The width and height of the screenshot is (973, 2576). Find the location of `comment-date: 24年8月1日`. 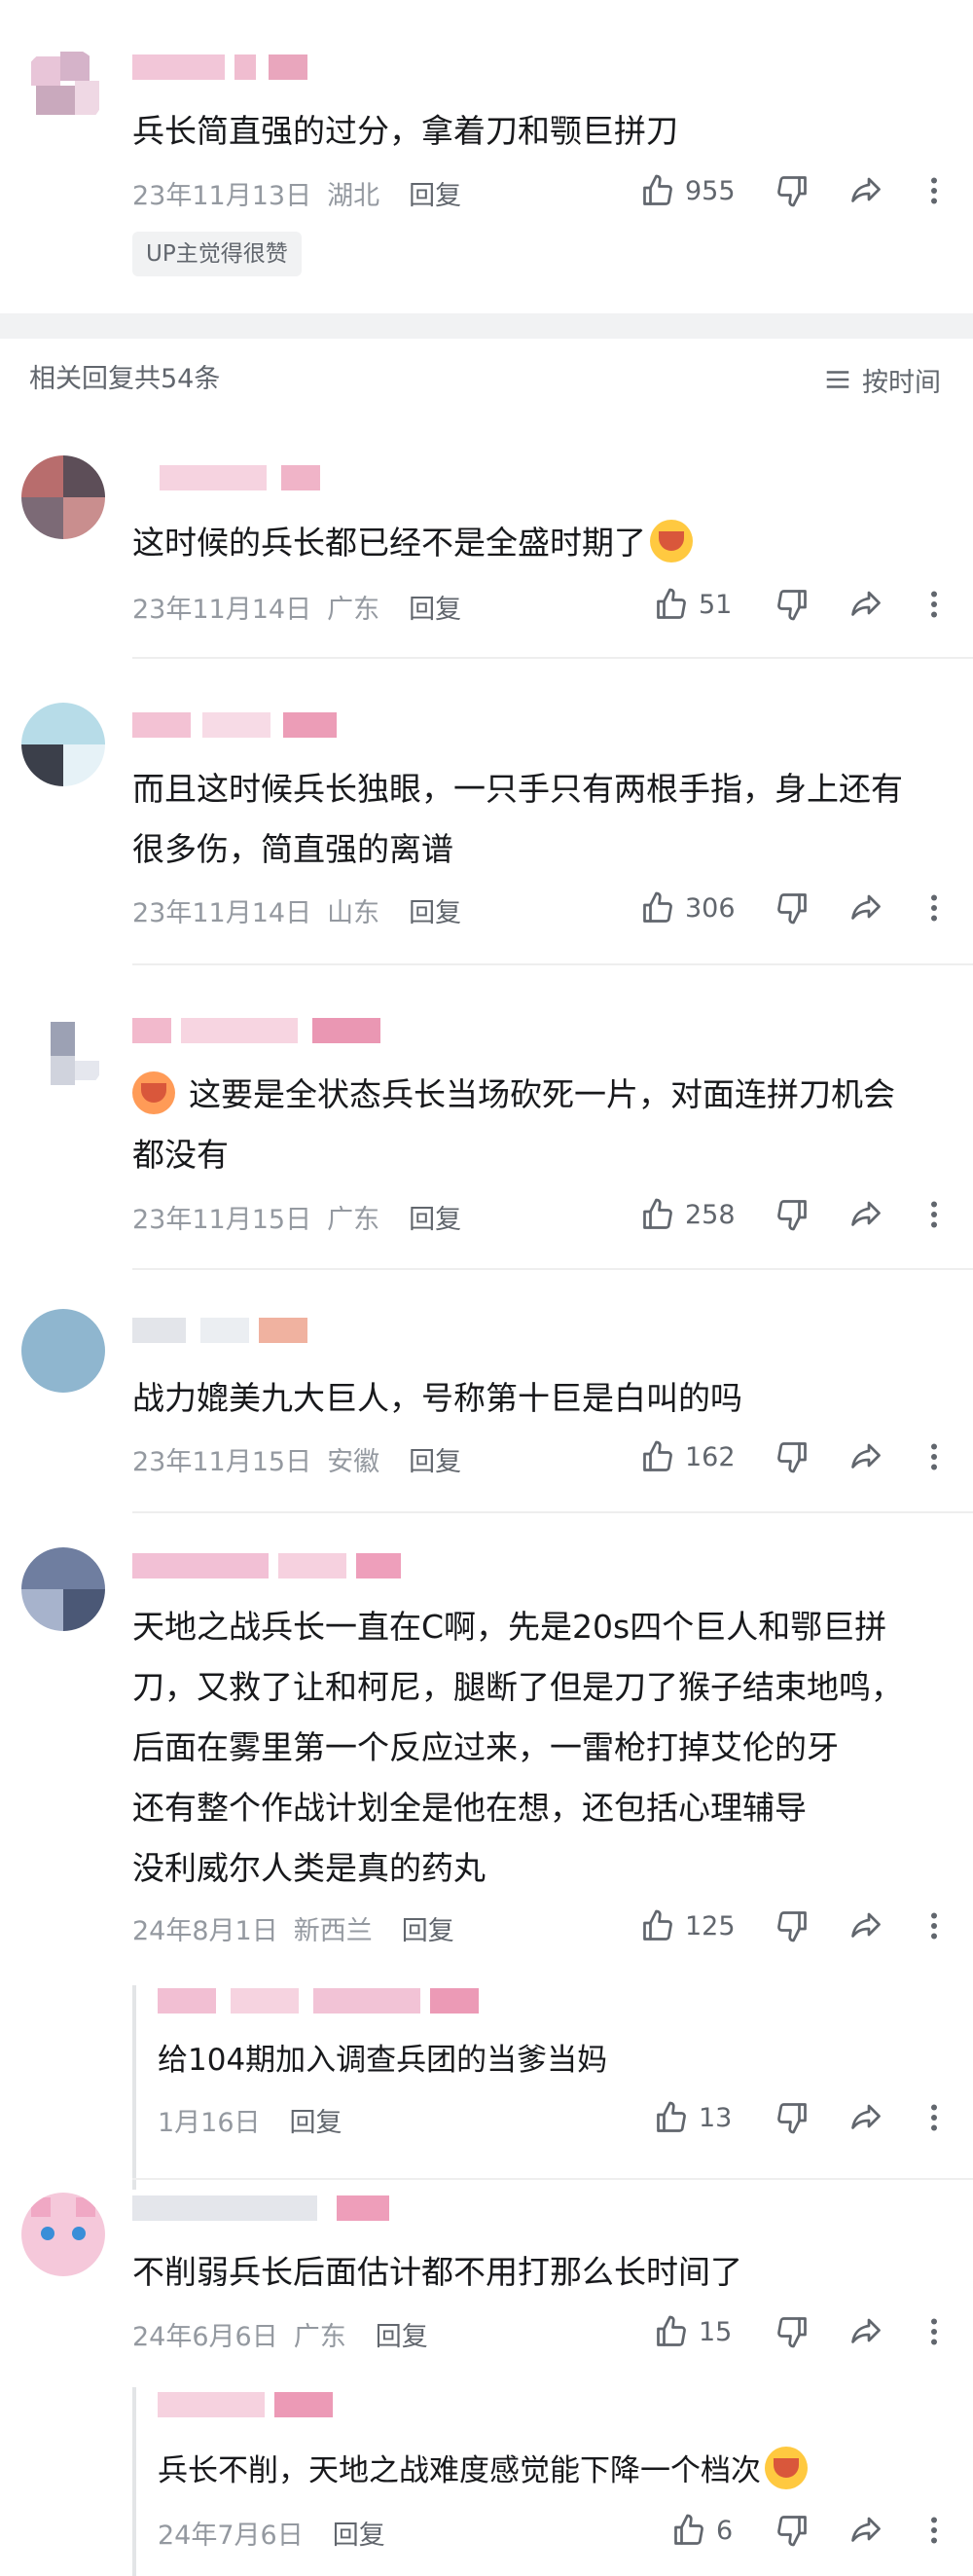

comment-date: 24年8月1日 is located at coordinates (205, 1930).